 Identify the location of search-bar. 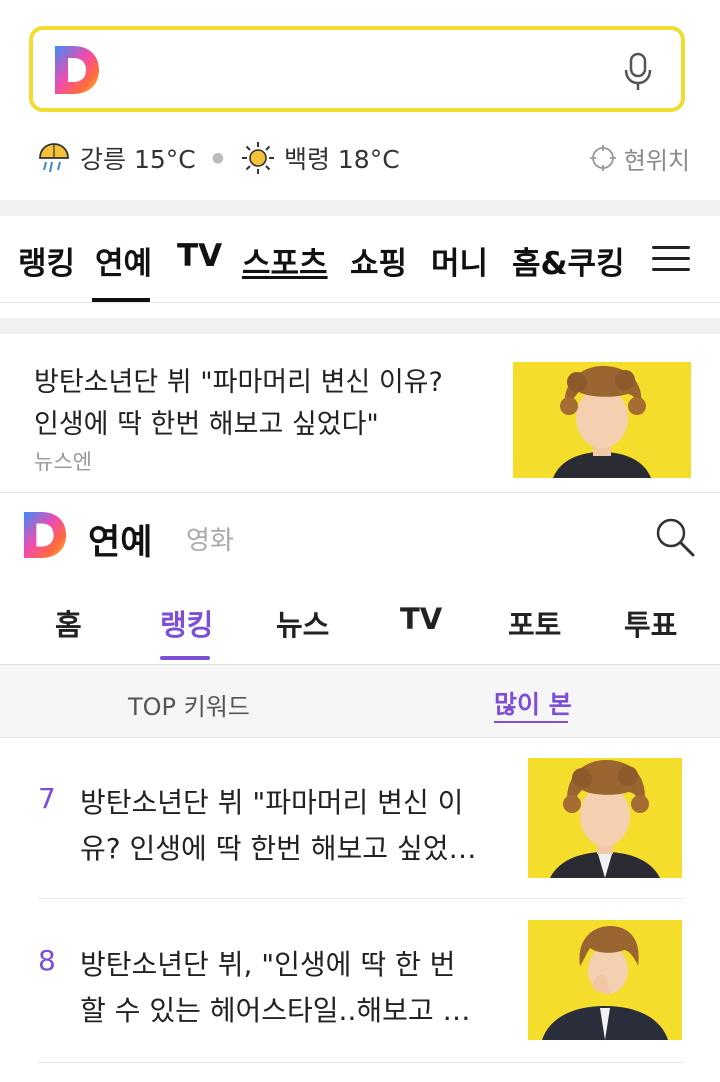
(357, 69).